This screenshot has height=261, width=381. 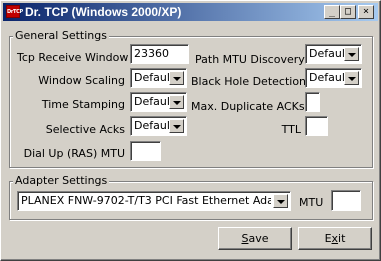 I want to click on exit-button: Exit, so click(x=335, y=238).